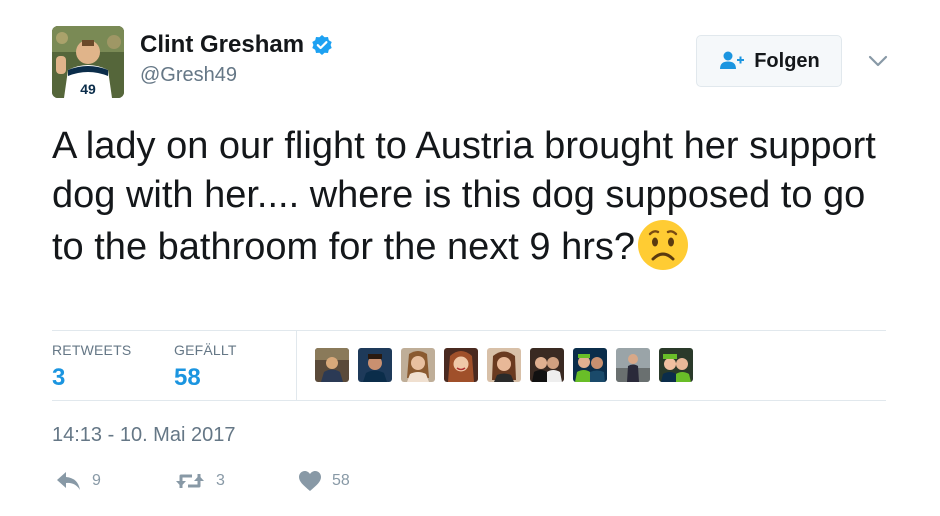  Describe the element at coordinates (222, 45) in the screenshot. I see `user-display-name: Clint Gresham` at that location.